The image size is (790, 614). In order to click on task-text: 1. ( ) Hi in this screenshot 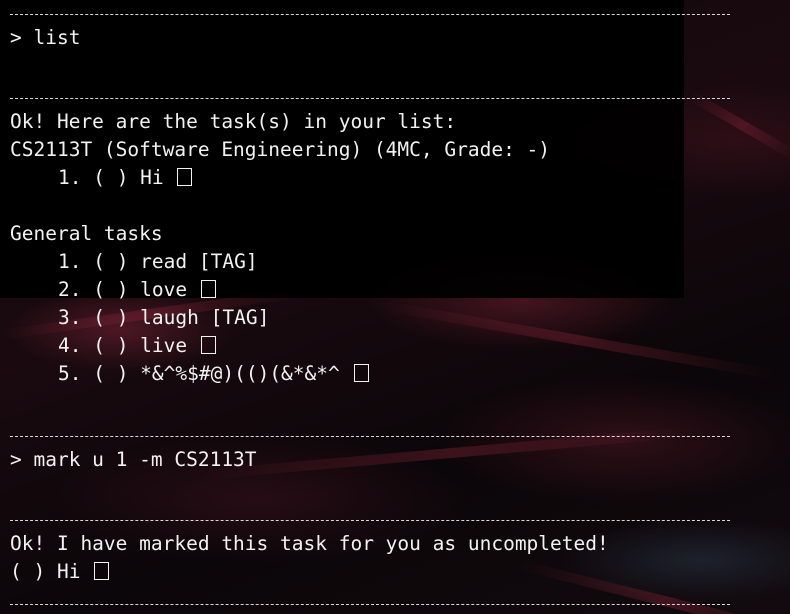, I will do `click(111, 177)`.